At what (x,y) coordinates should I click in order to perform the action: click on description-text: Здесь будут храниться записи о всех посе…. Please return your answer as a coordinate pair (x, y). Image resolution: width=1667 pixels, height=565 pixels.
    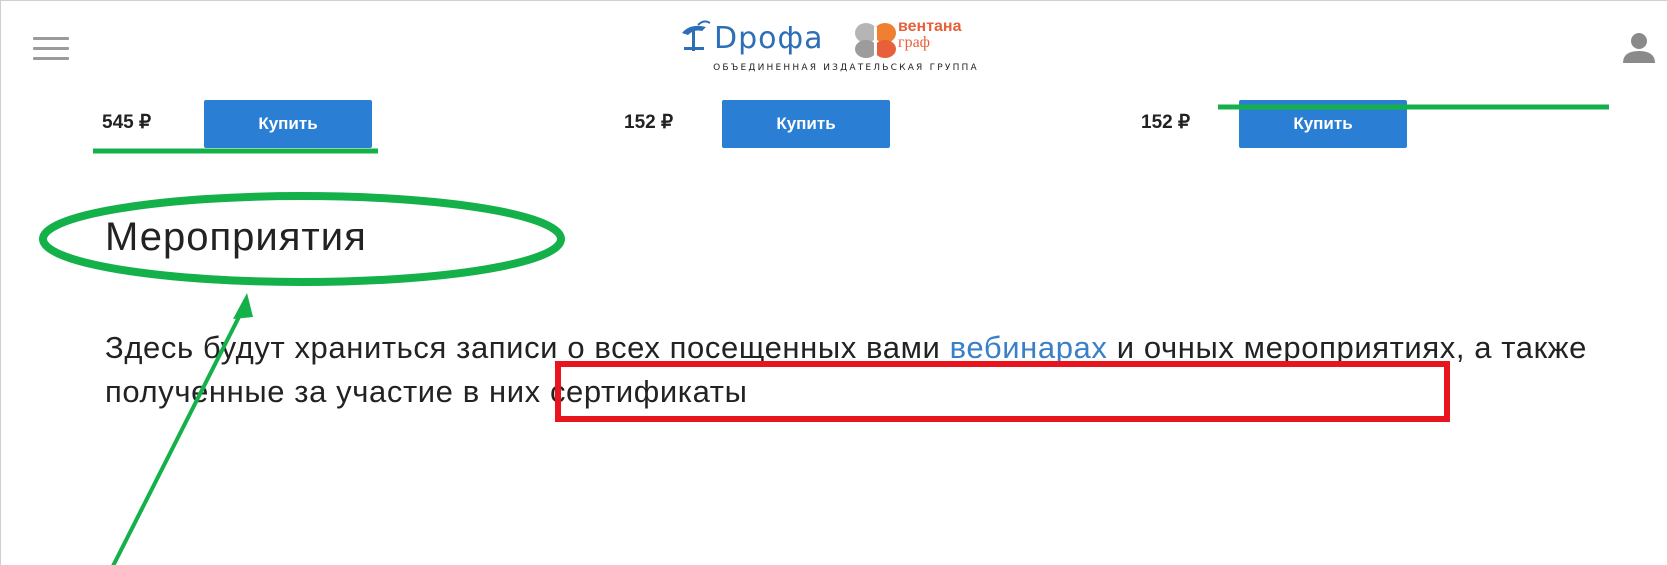
    Looking at the image, I should click on (527, 347).